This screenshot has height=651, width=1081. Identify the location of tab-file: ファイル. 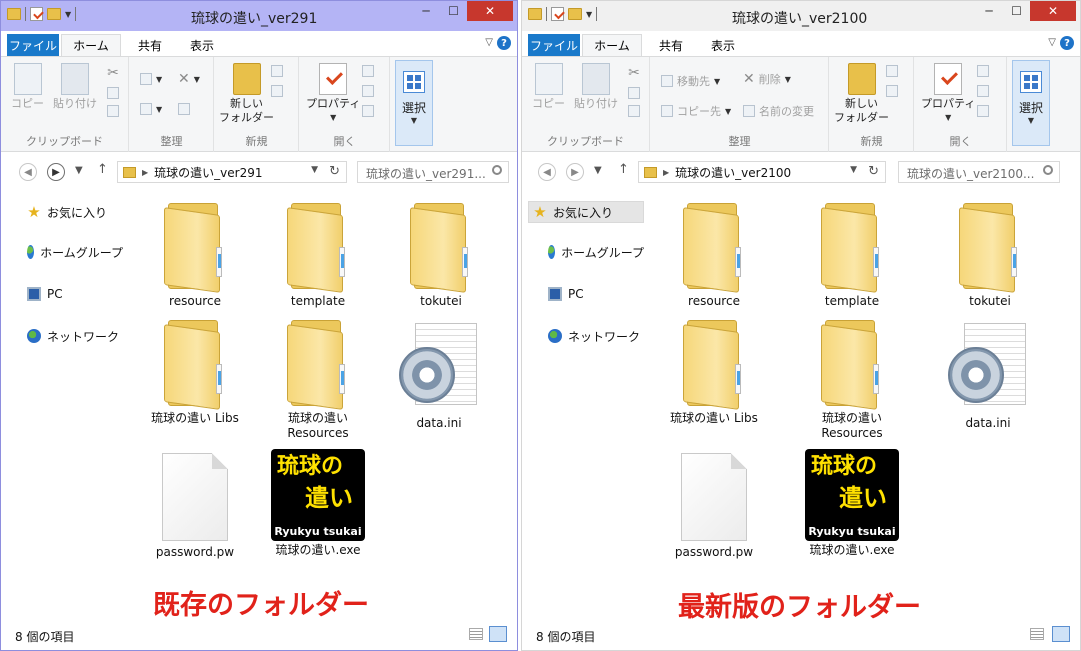
(554, 45).